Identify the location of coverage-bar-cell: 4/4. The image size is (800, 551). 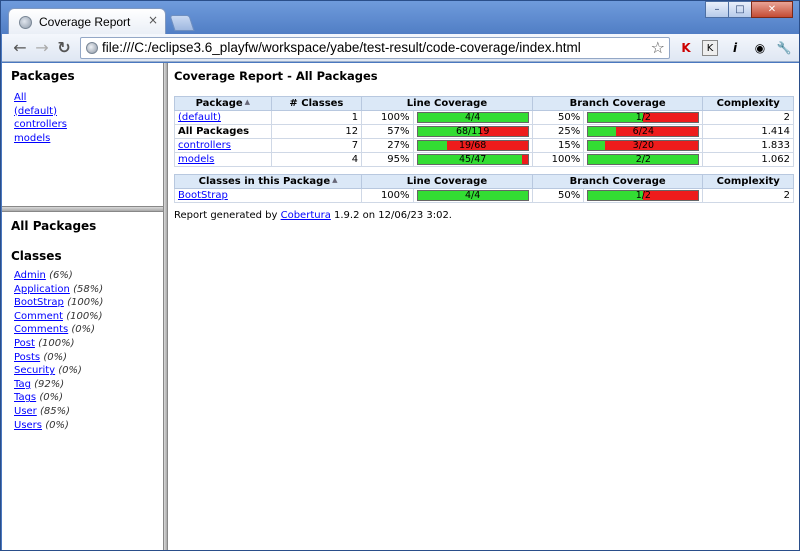
(472, 117).